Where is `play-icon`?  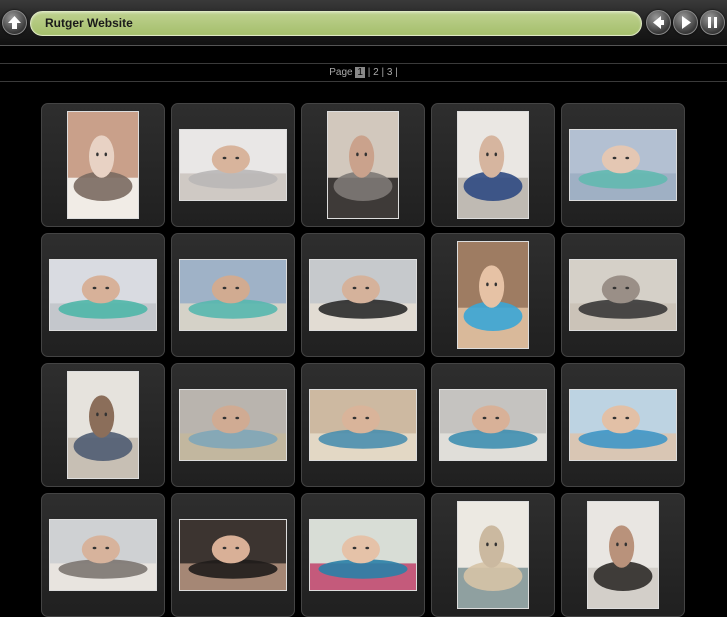
play-icon is located at coordinates (686, 22).